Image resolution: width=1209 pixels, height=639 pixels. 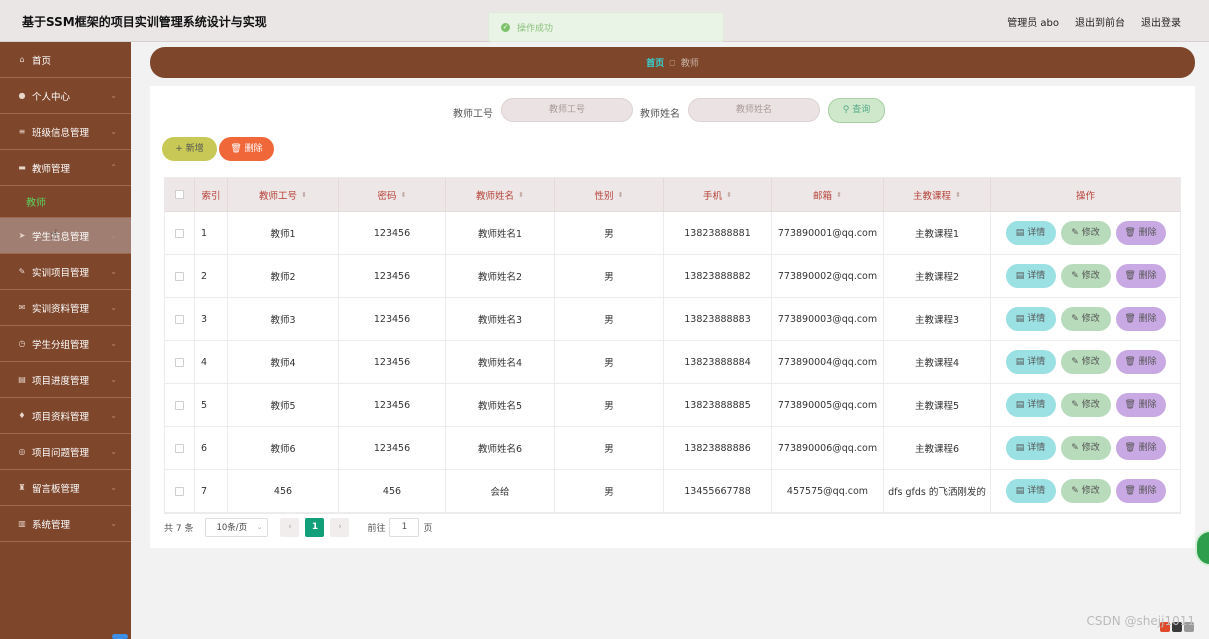 I want to click on sidebar-item-message: ♜ 留言板管理 ⌄, so click(x=65, y=488).